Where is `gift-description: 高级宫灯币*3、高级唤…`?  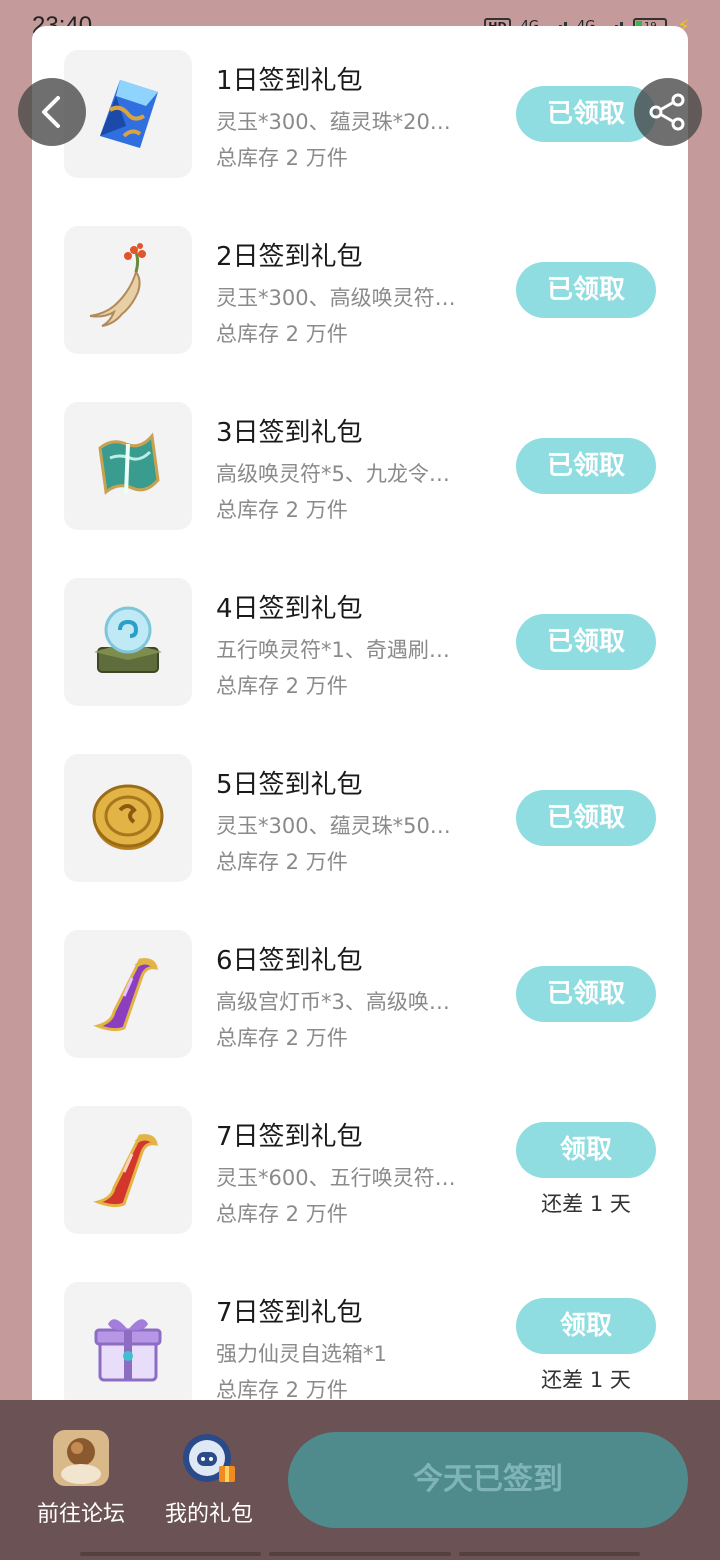
gift-description: 高级宫灯币*3、高级唤… is located at coordinates (333, 1002).